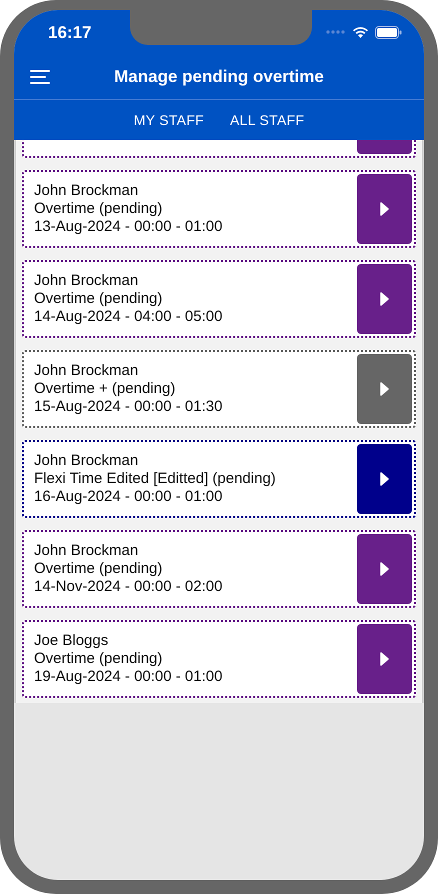 The width and height of the screenshot is (438, 894). I want to click on request-time: 13-Aug-2024 - 00:00 - 01:00, so click(128, 227).